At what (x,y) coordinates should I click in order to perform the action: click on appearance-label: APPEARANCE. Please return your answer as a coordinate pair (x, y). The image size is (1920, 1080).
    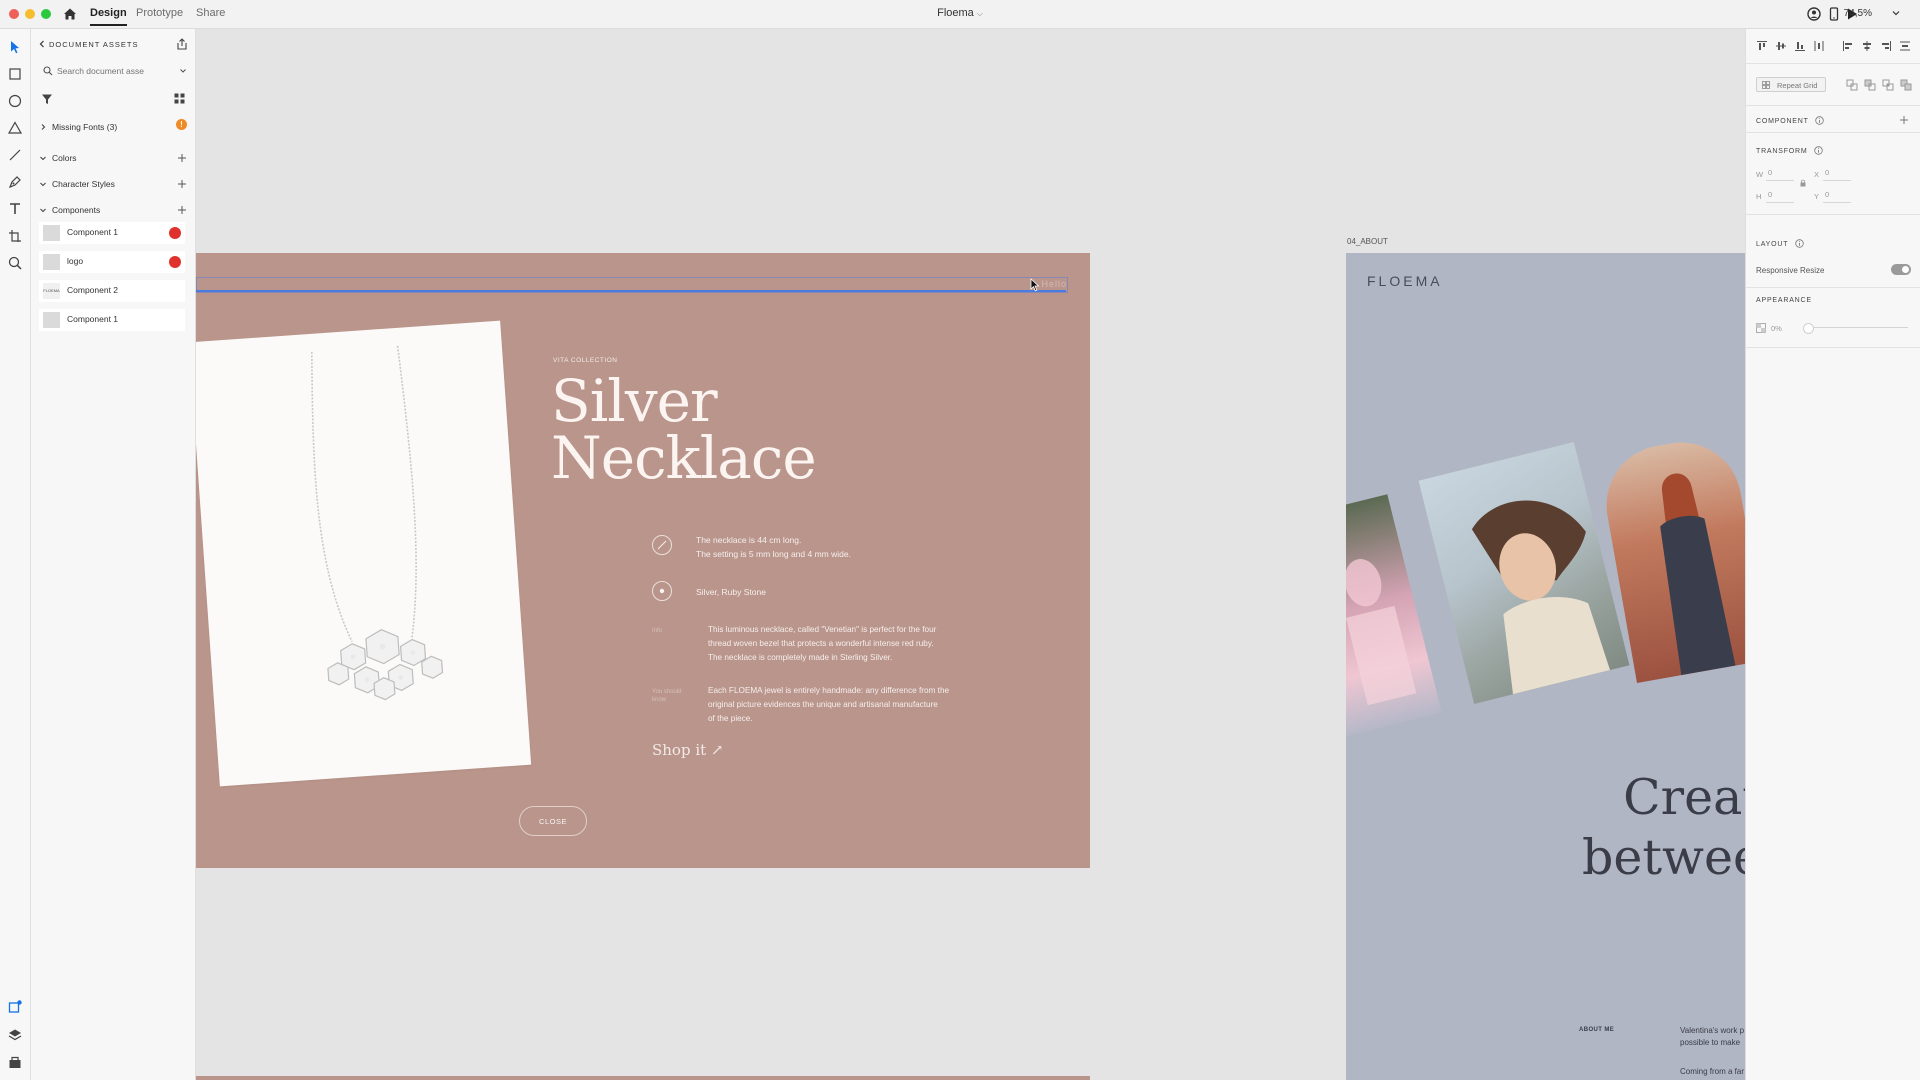
    Looking at the image, I should click on (1784, 300).